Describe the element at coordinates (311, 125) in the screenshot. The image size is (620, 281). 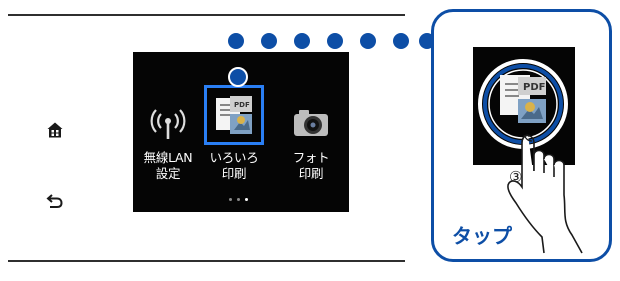
I see `camera-icon` at that location.